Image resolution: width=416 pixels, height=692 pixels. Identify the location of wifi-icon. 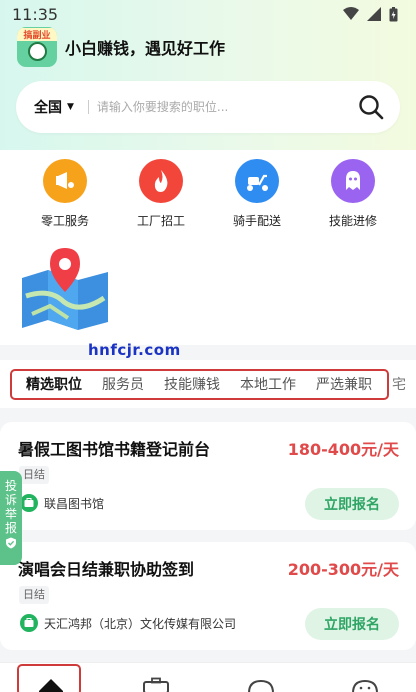
(351, 13).